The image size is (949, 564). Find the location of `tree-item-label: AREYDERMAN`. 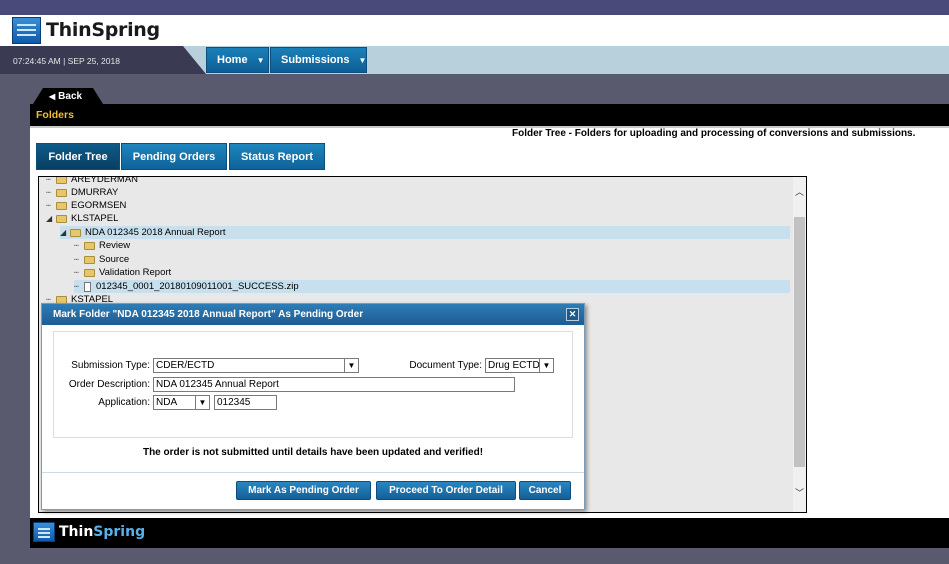

tree-item-label: AREYDERMAN is located at coordinates (105, 180).